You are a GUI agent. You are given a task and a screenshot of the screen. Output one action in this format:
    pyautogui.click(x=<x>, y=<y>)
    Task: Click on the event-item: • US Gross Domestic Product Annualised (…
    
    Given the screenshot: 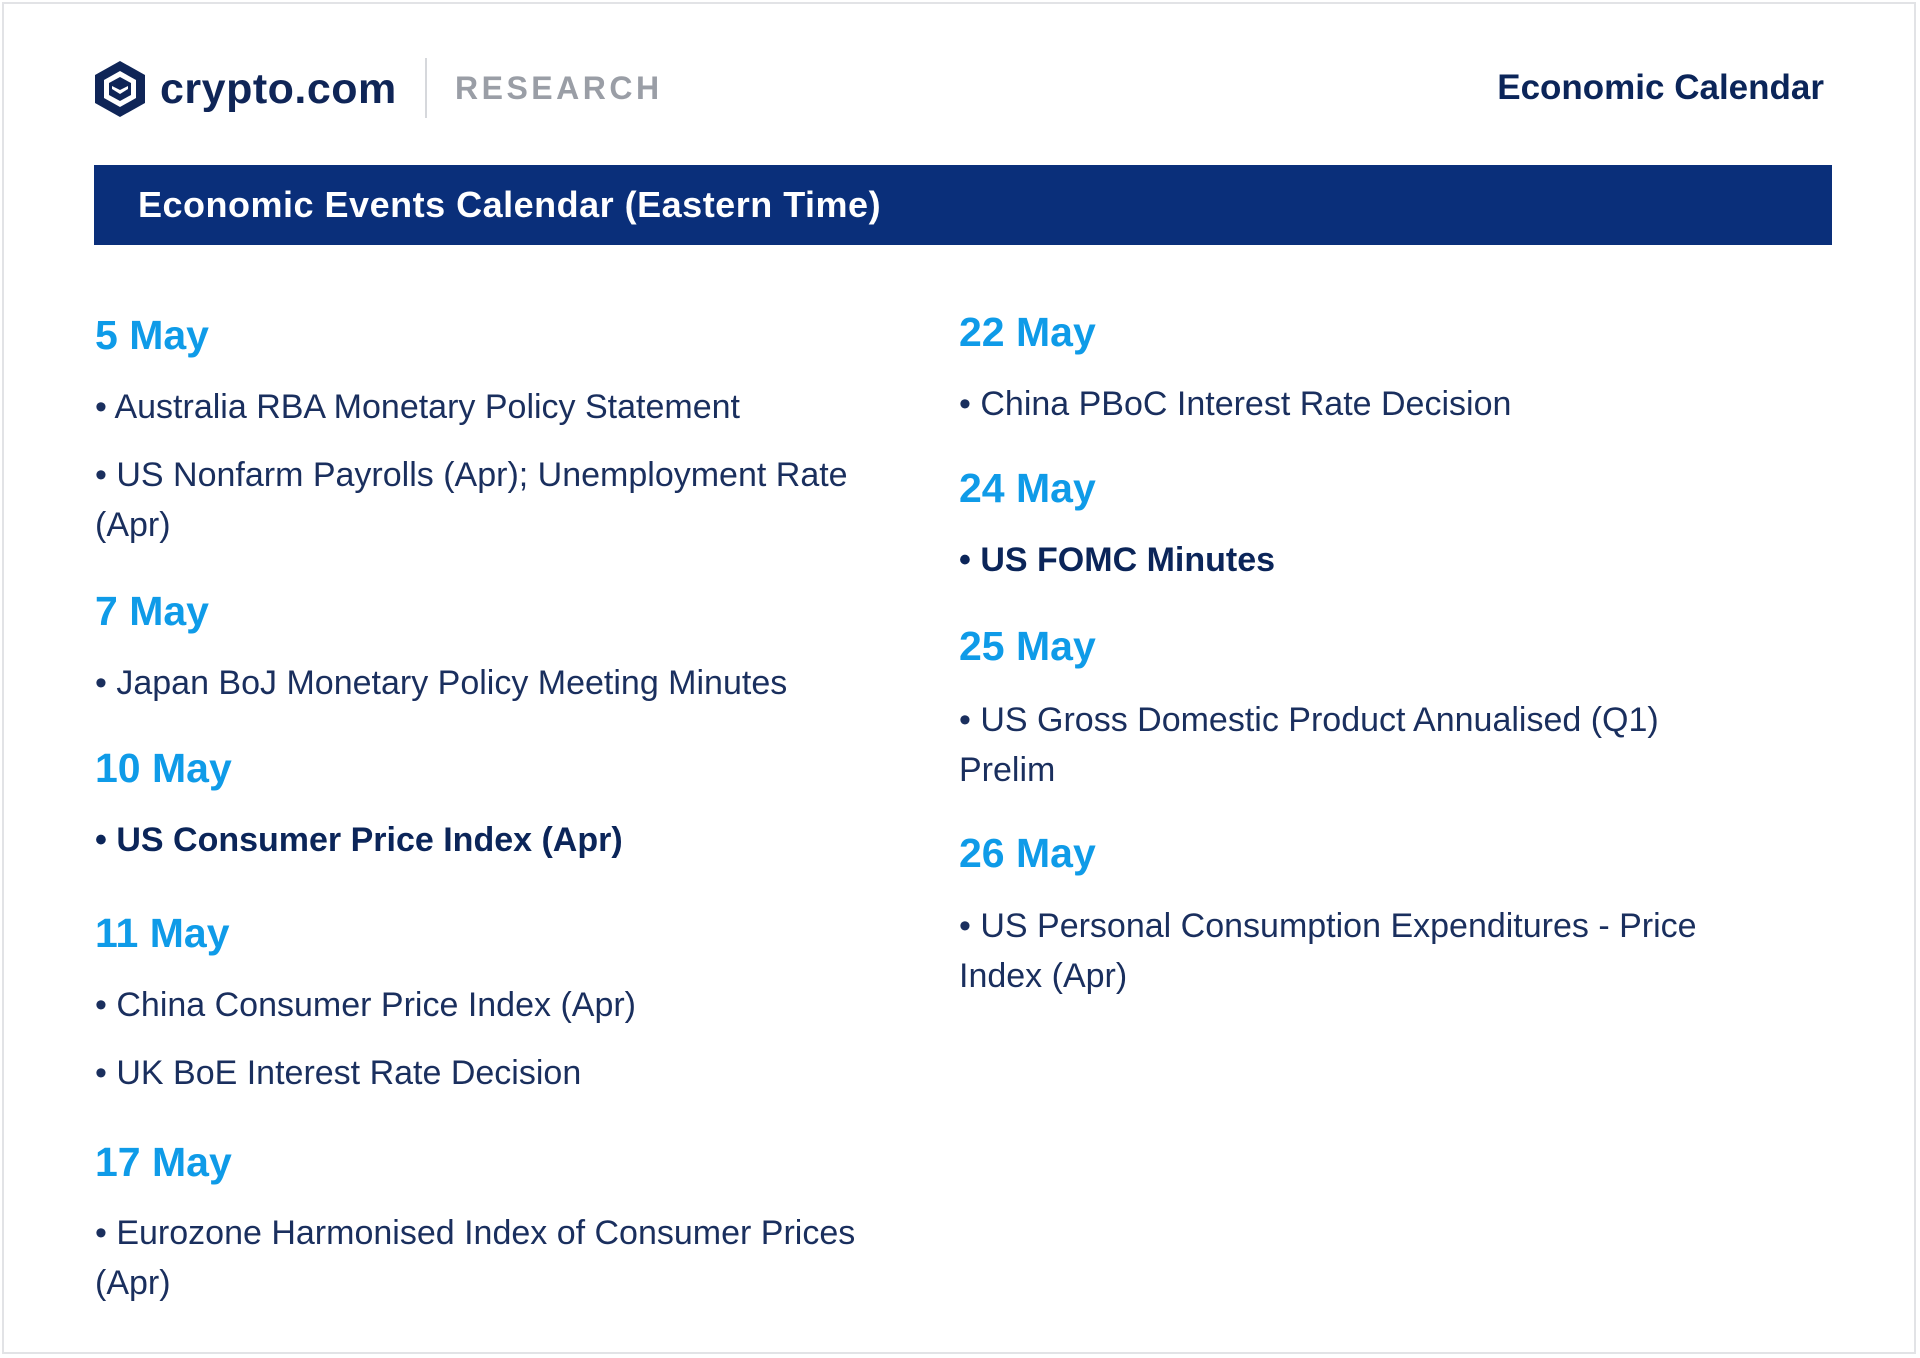 What is the action you would take?
    pyautogui.click(x=1309, y=745)
    